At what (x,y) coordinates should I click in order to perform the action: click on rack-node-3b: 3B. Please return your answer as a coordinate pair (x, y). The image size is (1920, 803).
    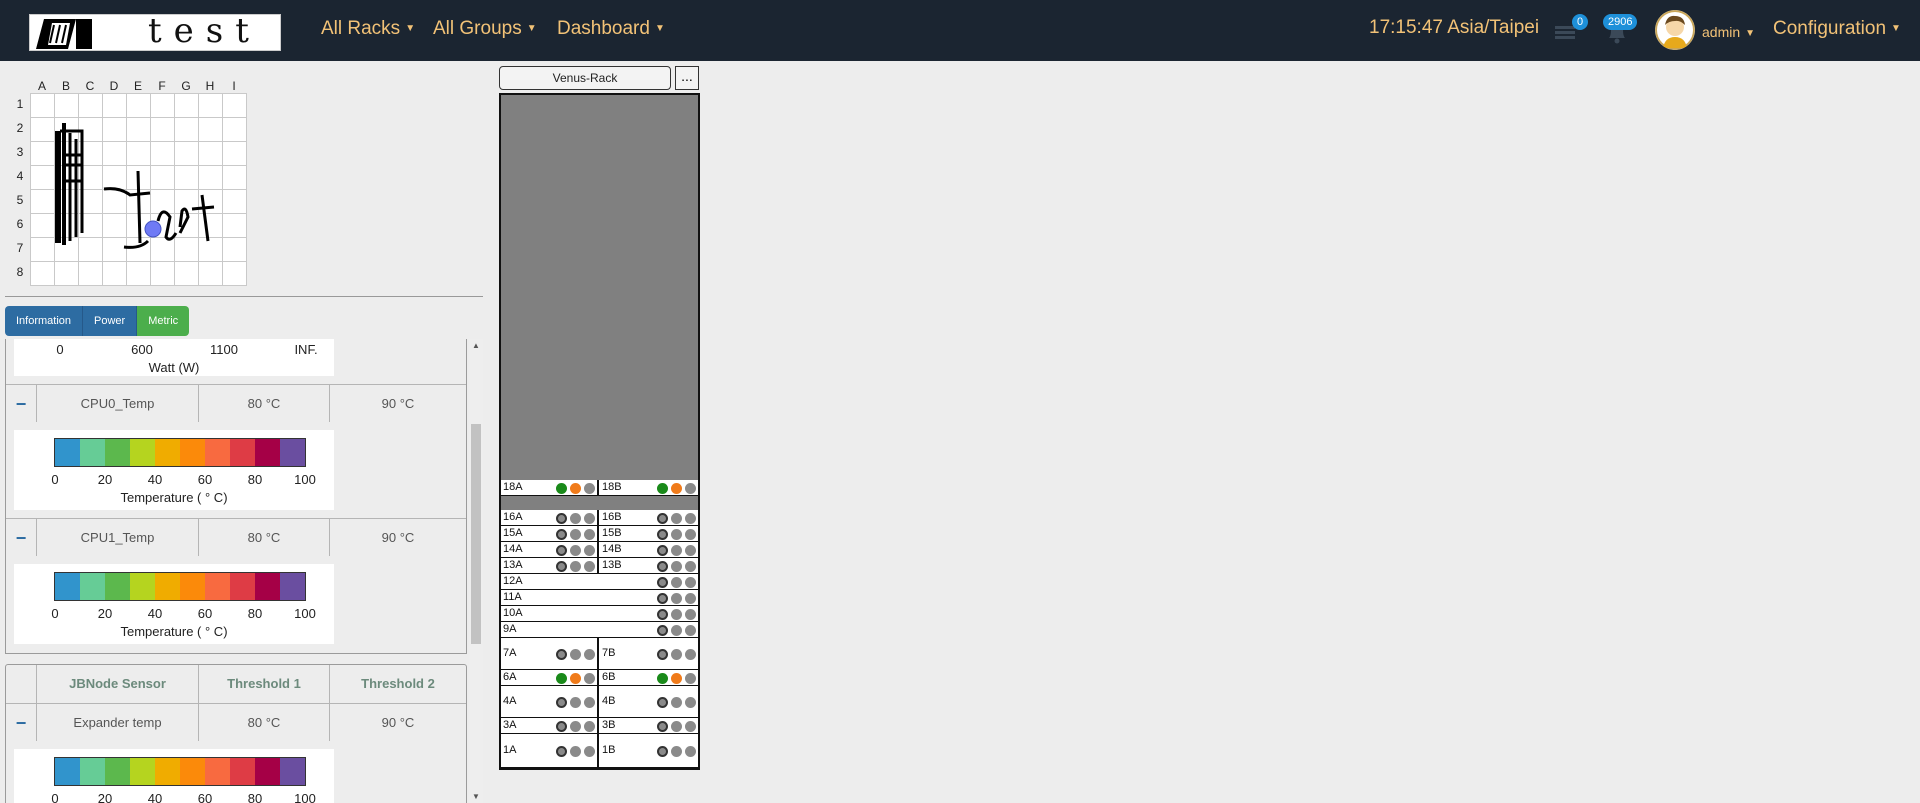
    Looking at the image, I should click on (649, 725).